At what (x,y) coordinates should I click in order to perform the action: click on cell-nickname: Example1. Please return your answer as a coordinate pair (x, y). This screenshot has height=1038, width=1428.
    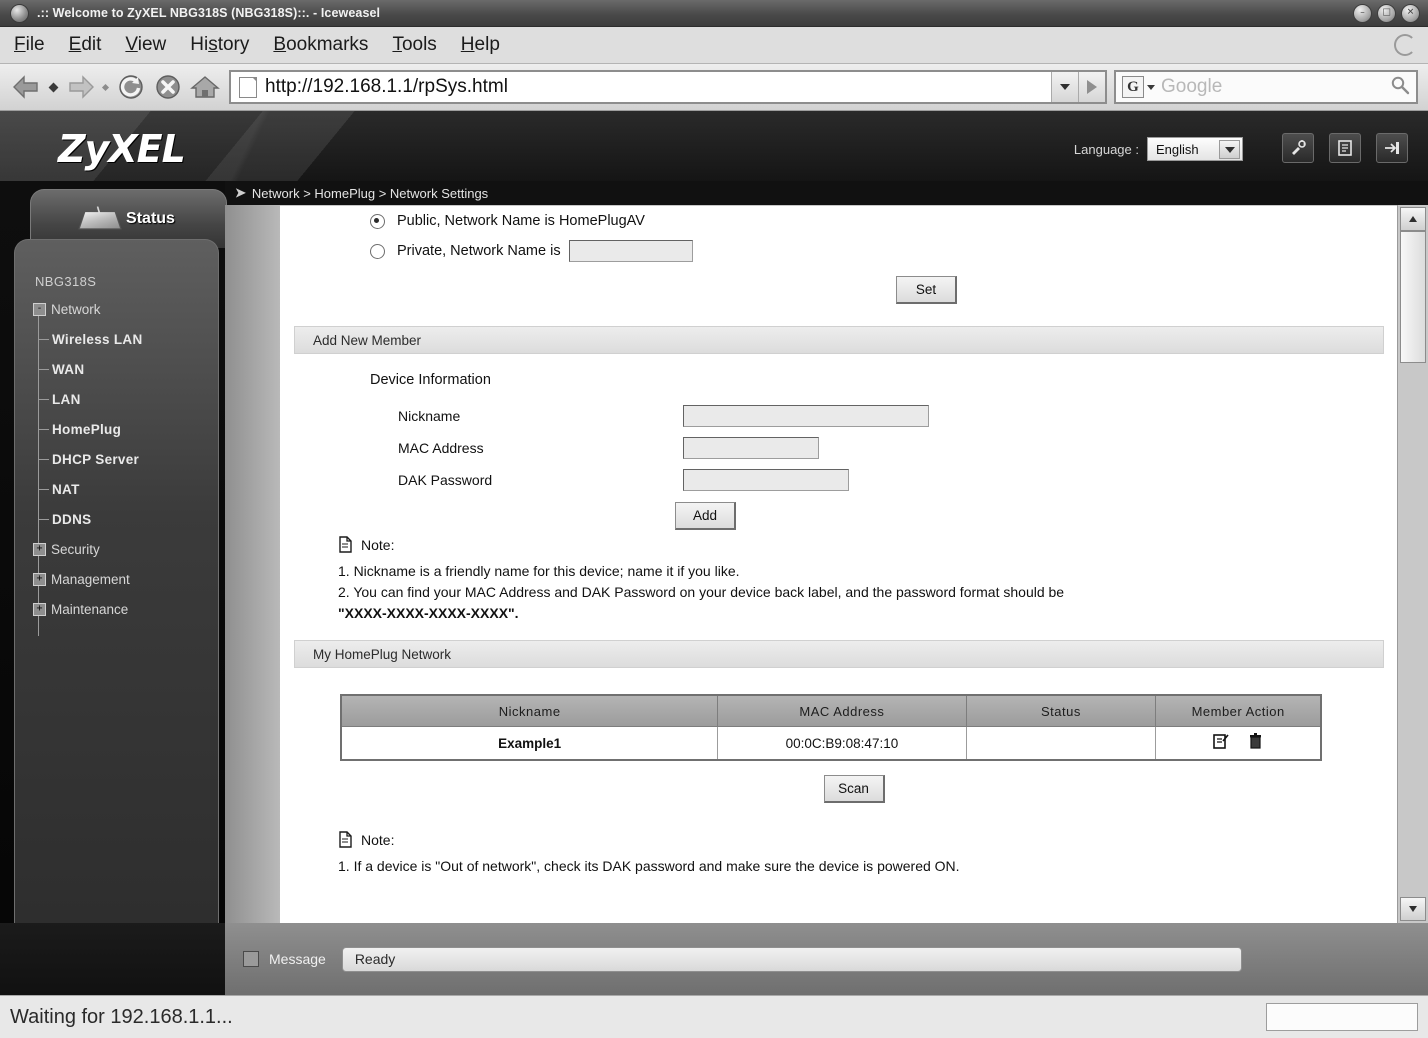
    Looking at the image, I should click on (529, 743).